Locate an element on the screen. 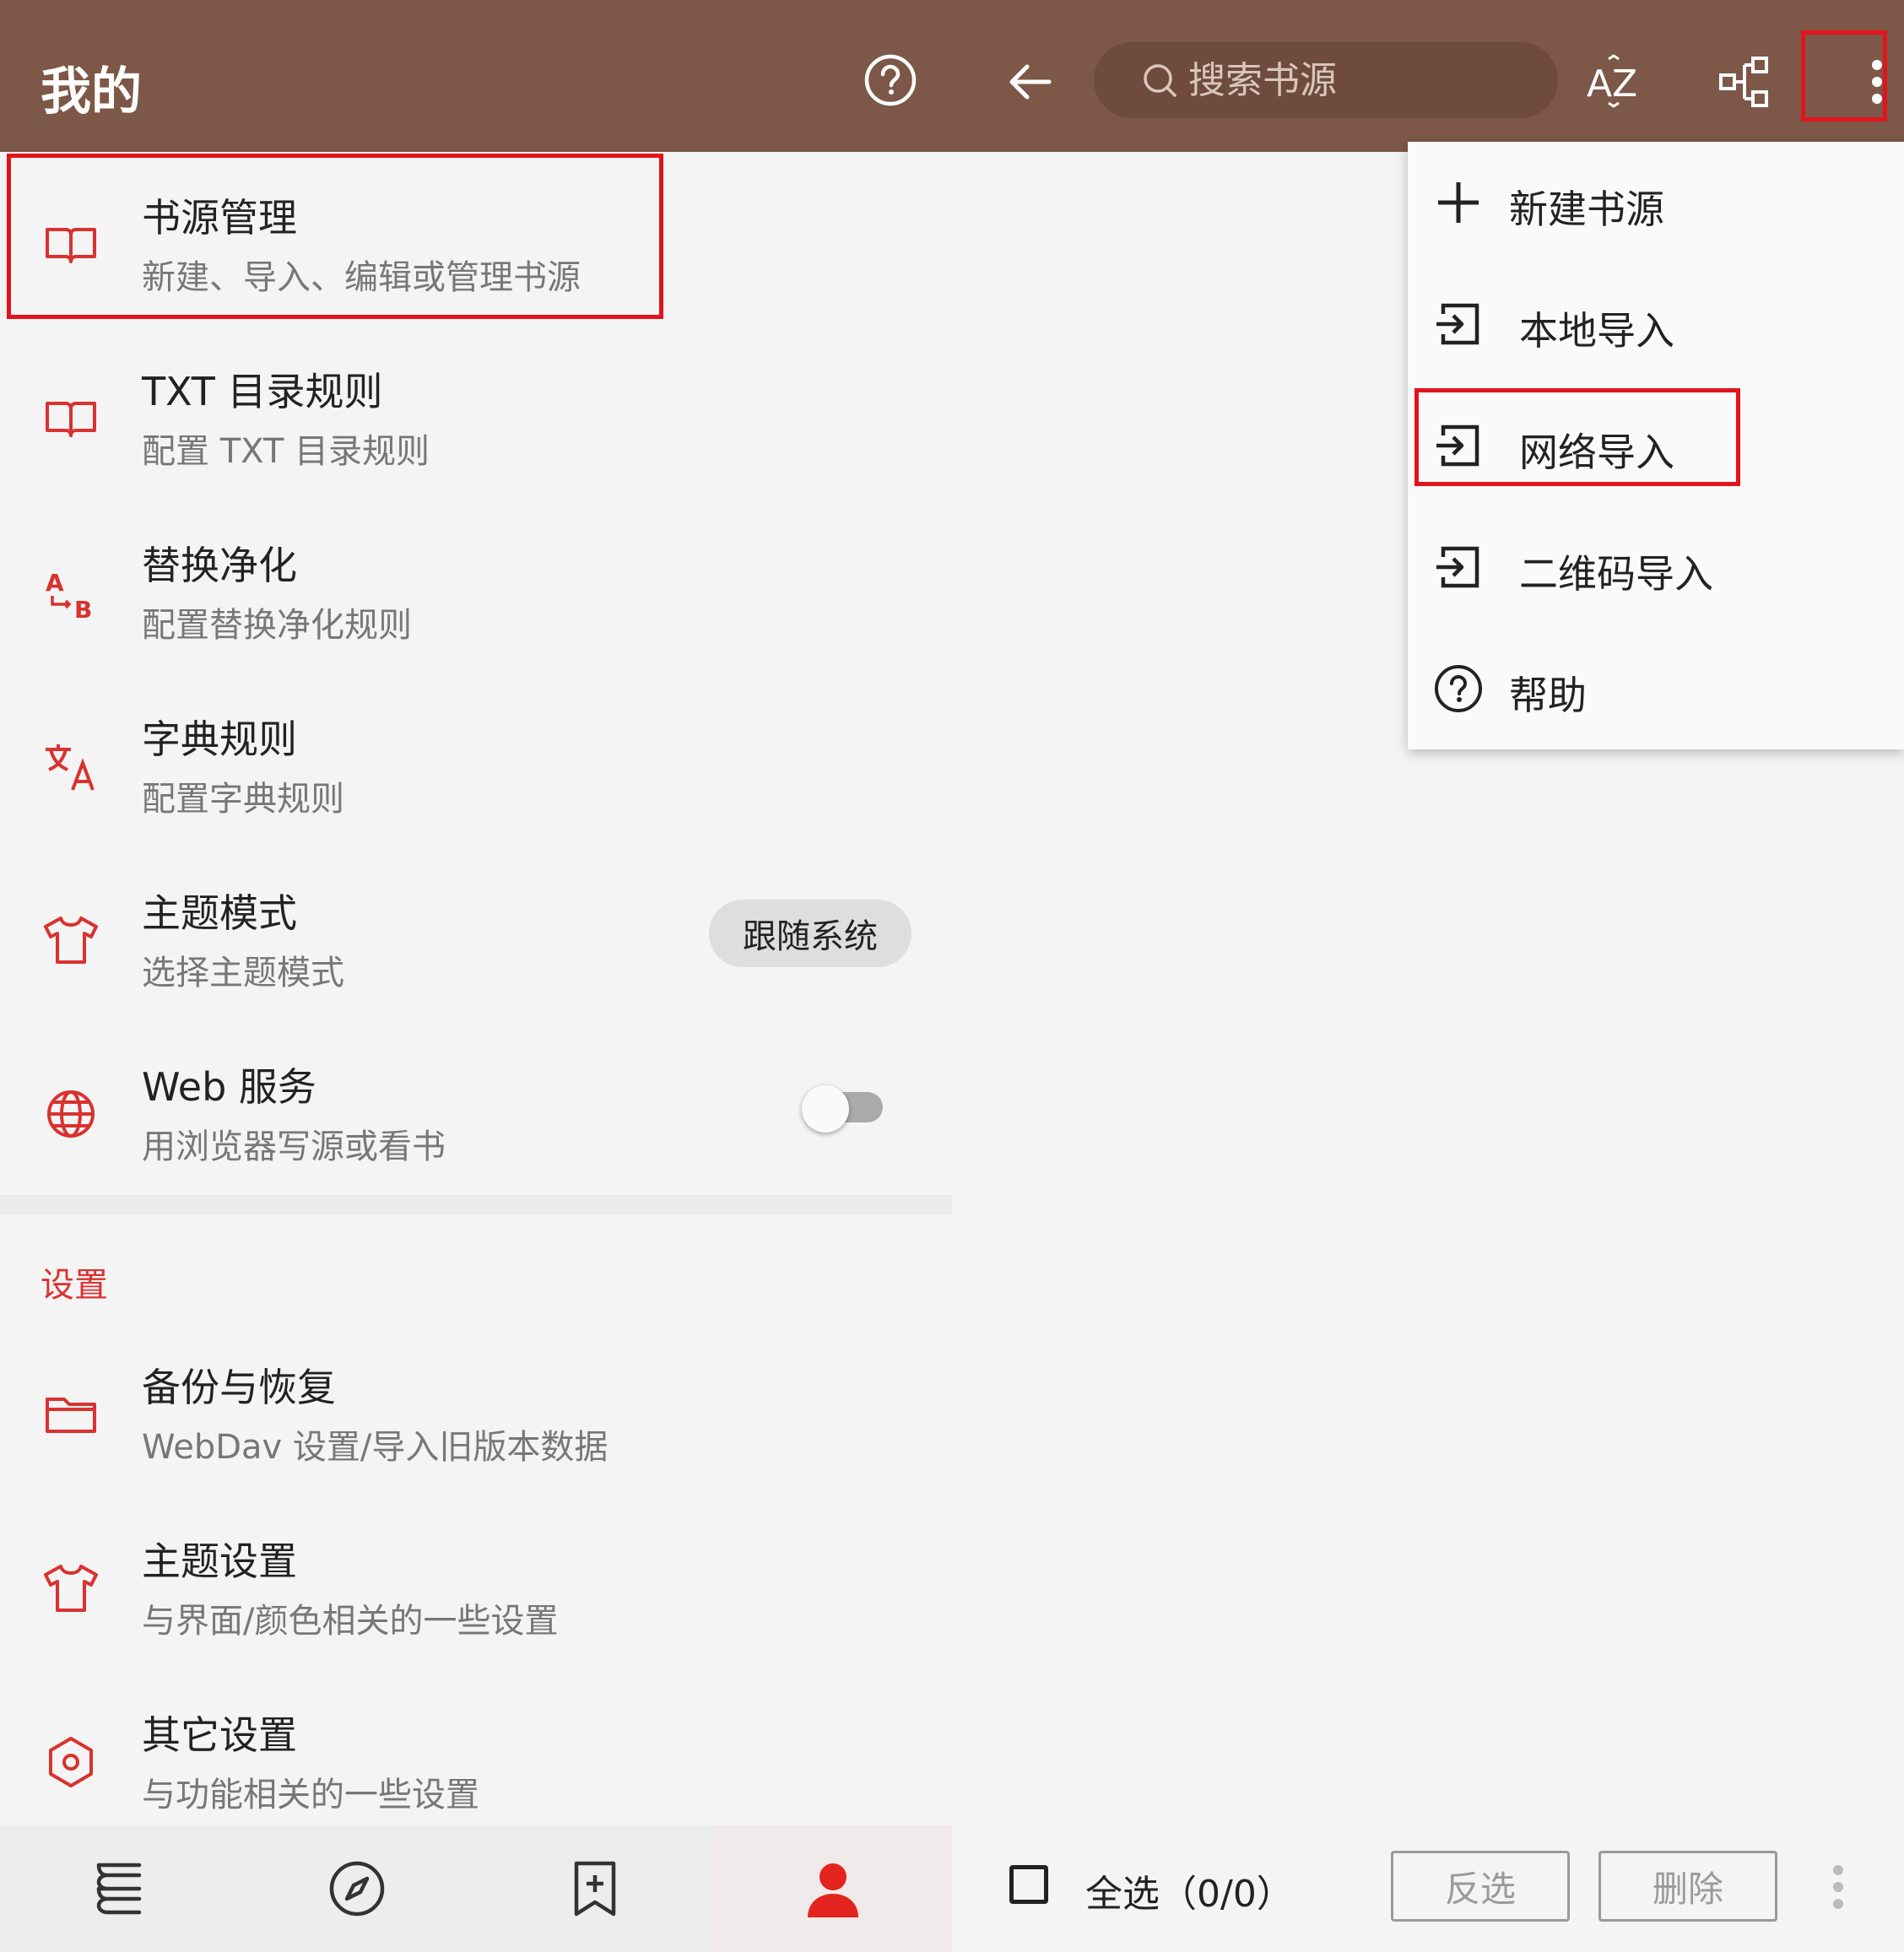 The image size is (1904, 1952). menu-item-label: 本地导入 is located at coordinates (1596, 331).